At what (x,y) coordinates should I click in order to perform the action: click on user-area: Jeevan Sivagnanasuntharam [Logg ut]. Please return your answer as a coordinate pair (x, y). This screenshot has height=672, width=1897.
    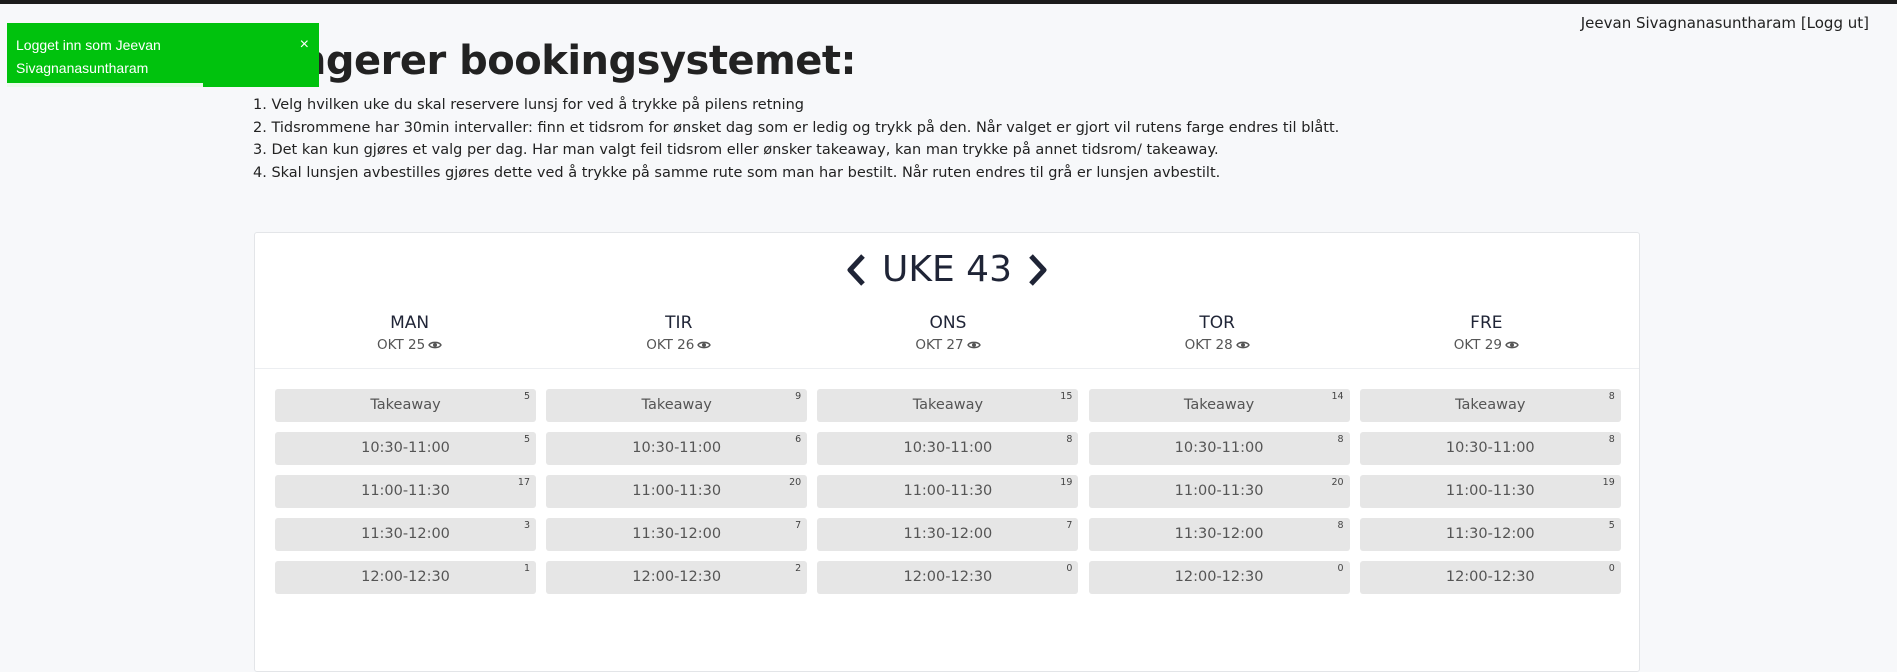
    Looking at the image, I should click on (1725, 23).